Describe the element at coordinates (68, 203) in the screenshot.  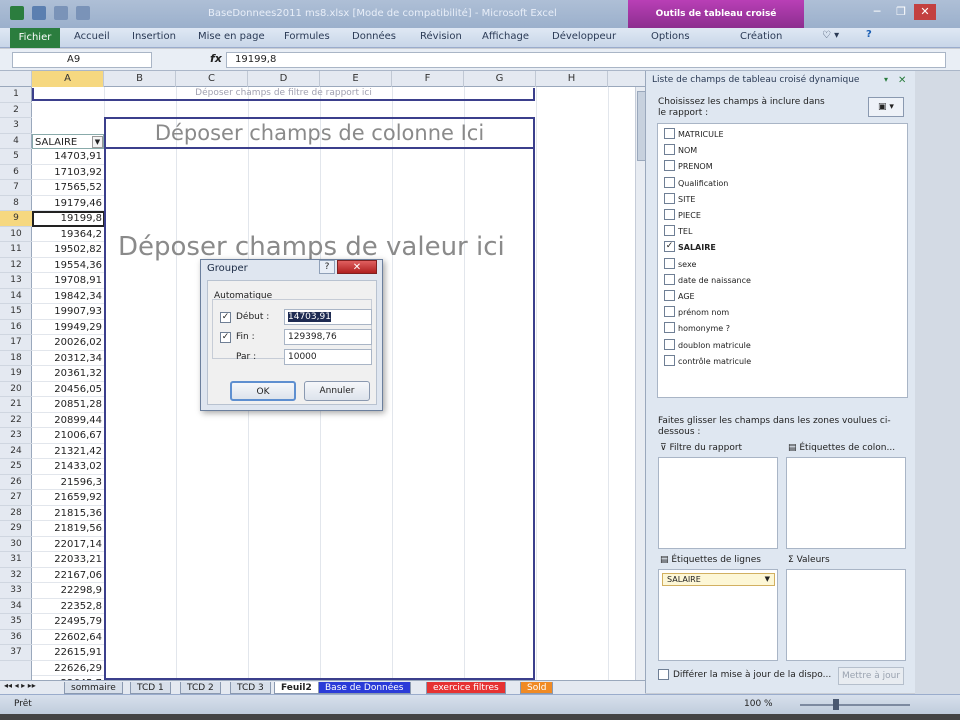
I see `salaire-cell: 19179,46` at that location.